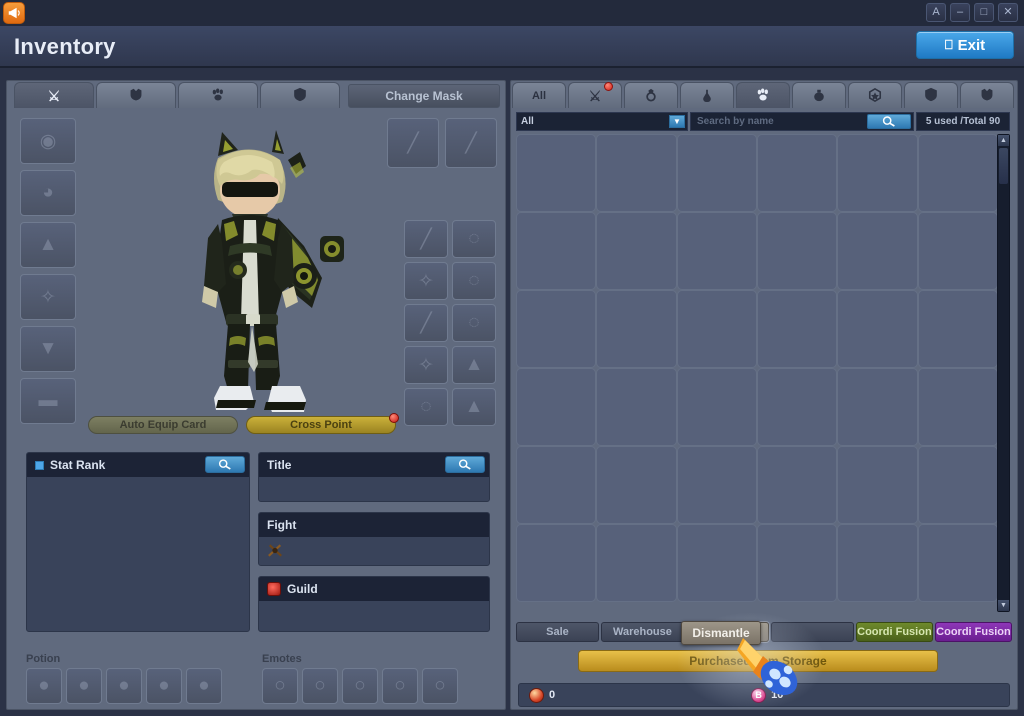  Describe the element at coordinates (557, 632) in the screenshot. I see `sale-button: Sale` at that location.